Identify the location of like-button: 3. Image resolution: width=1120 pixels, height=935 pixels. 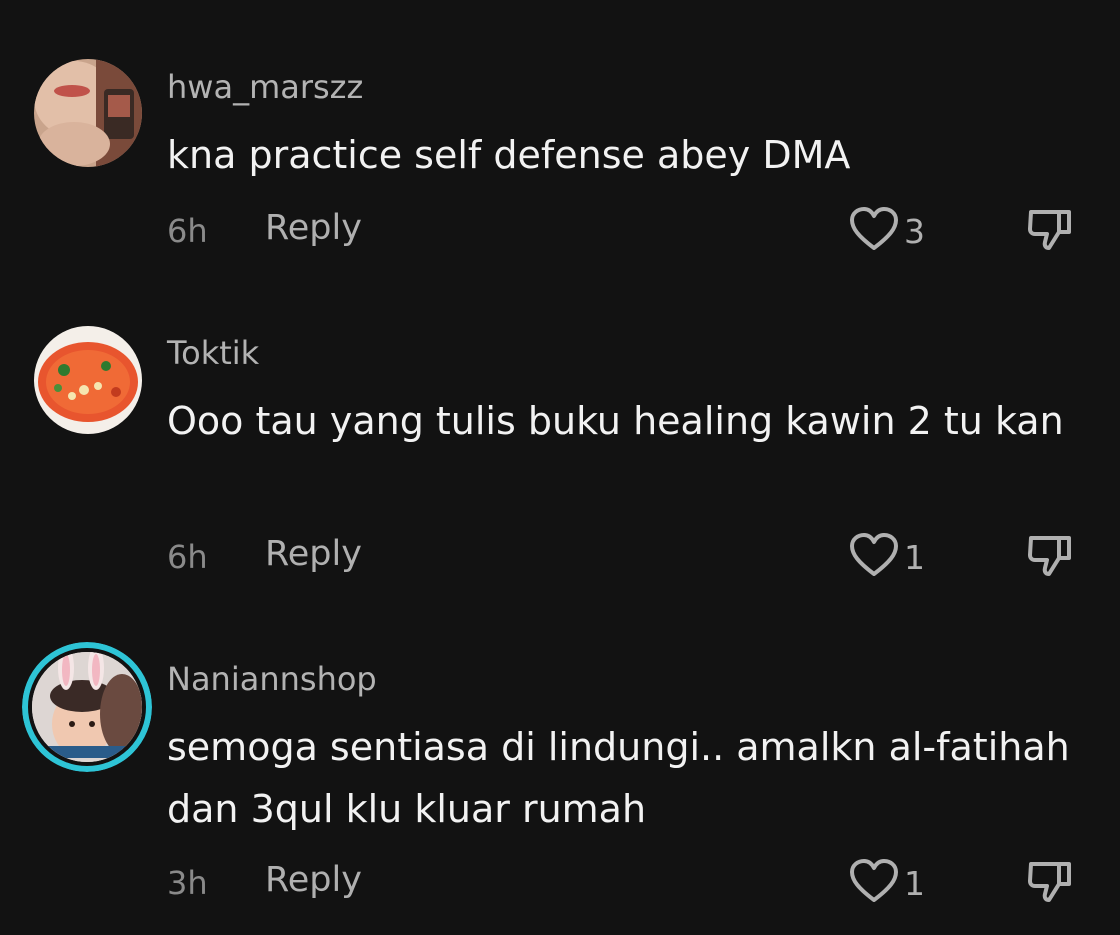
(886, 231).